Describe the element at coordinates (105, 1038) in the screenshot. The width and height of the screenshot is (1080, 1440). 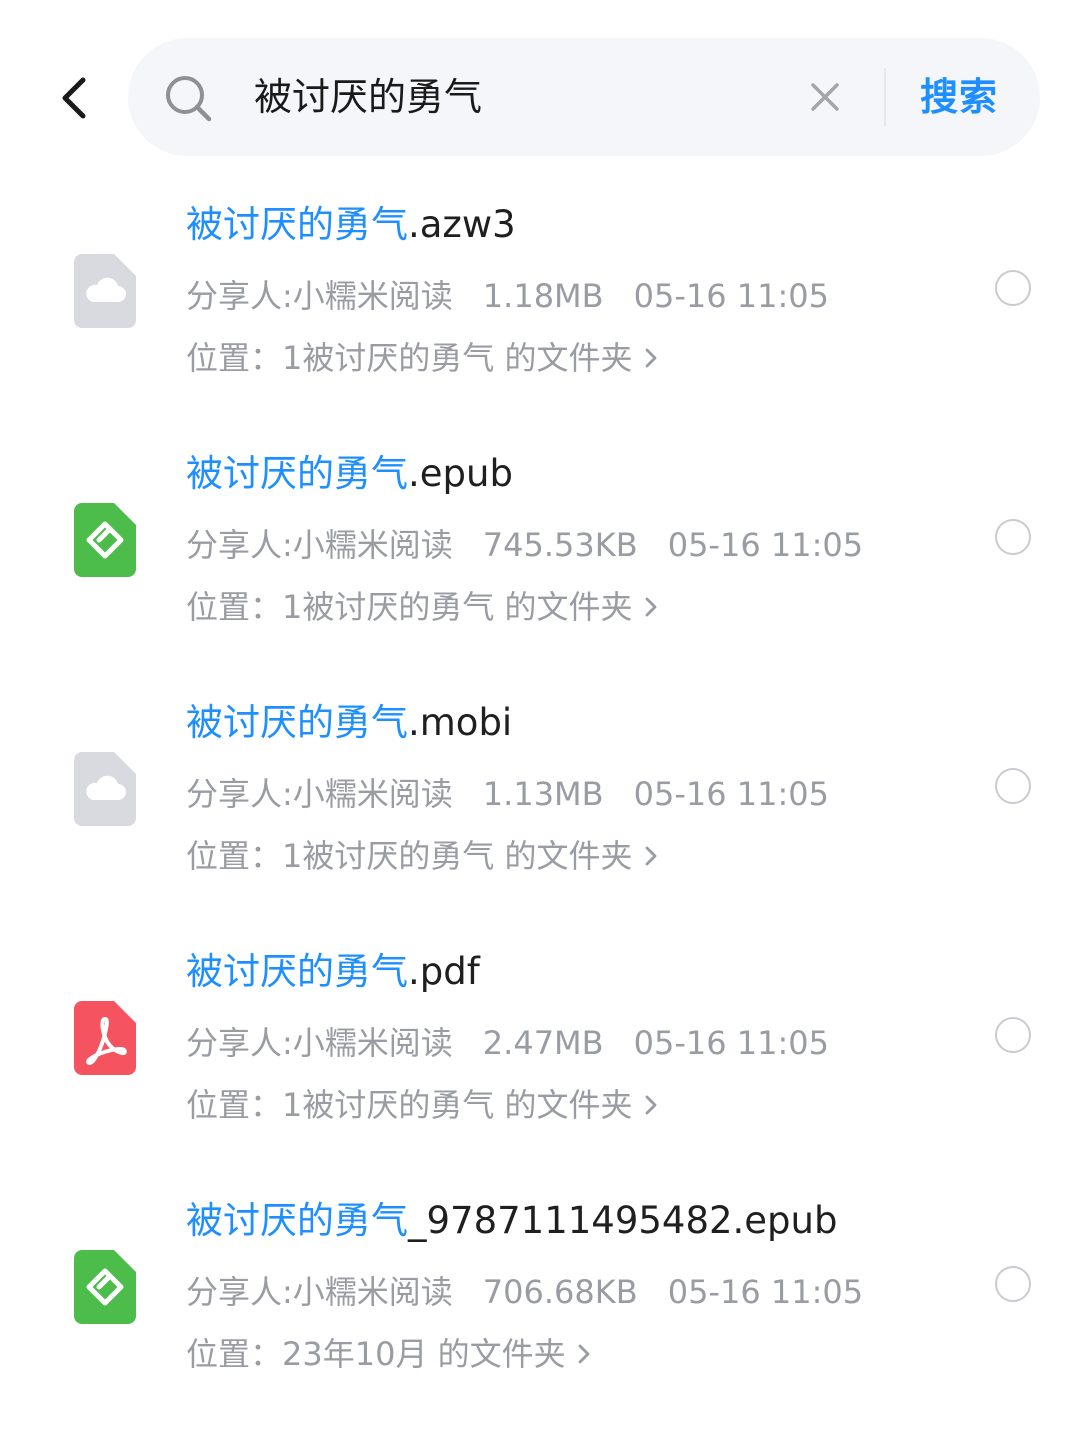
I see `pdf-file-icon` at that location.